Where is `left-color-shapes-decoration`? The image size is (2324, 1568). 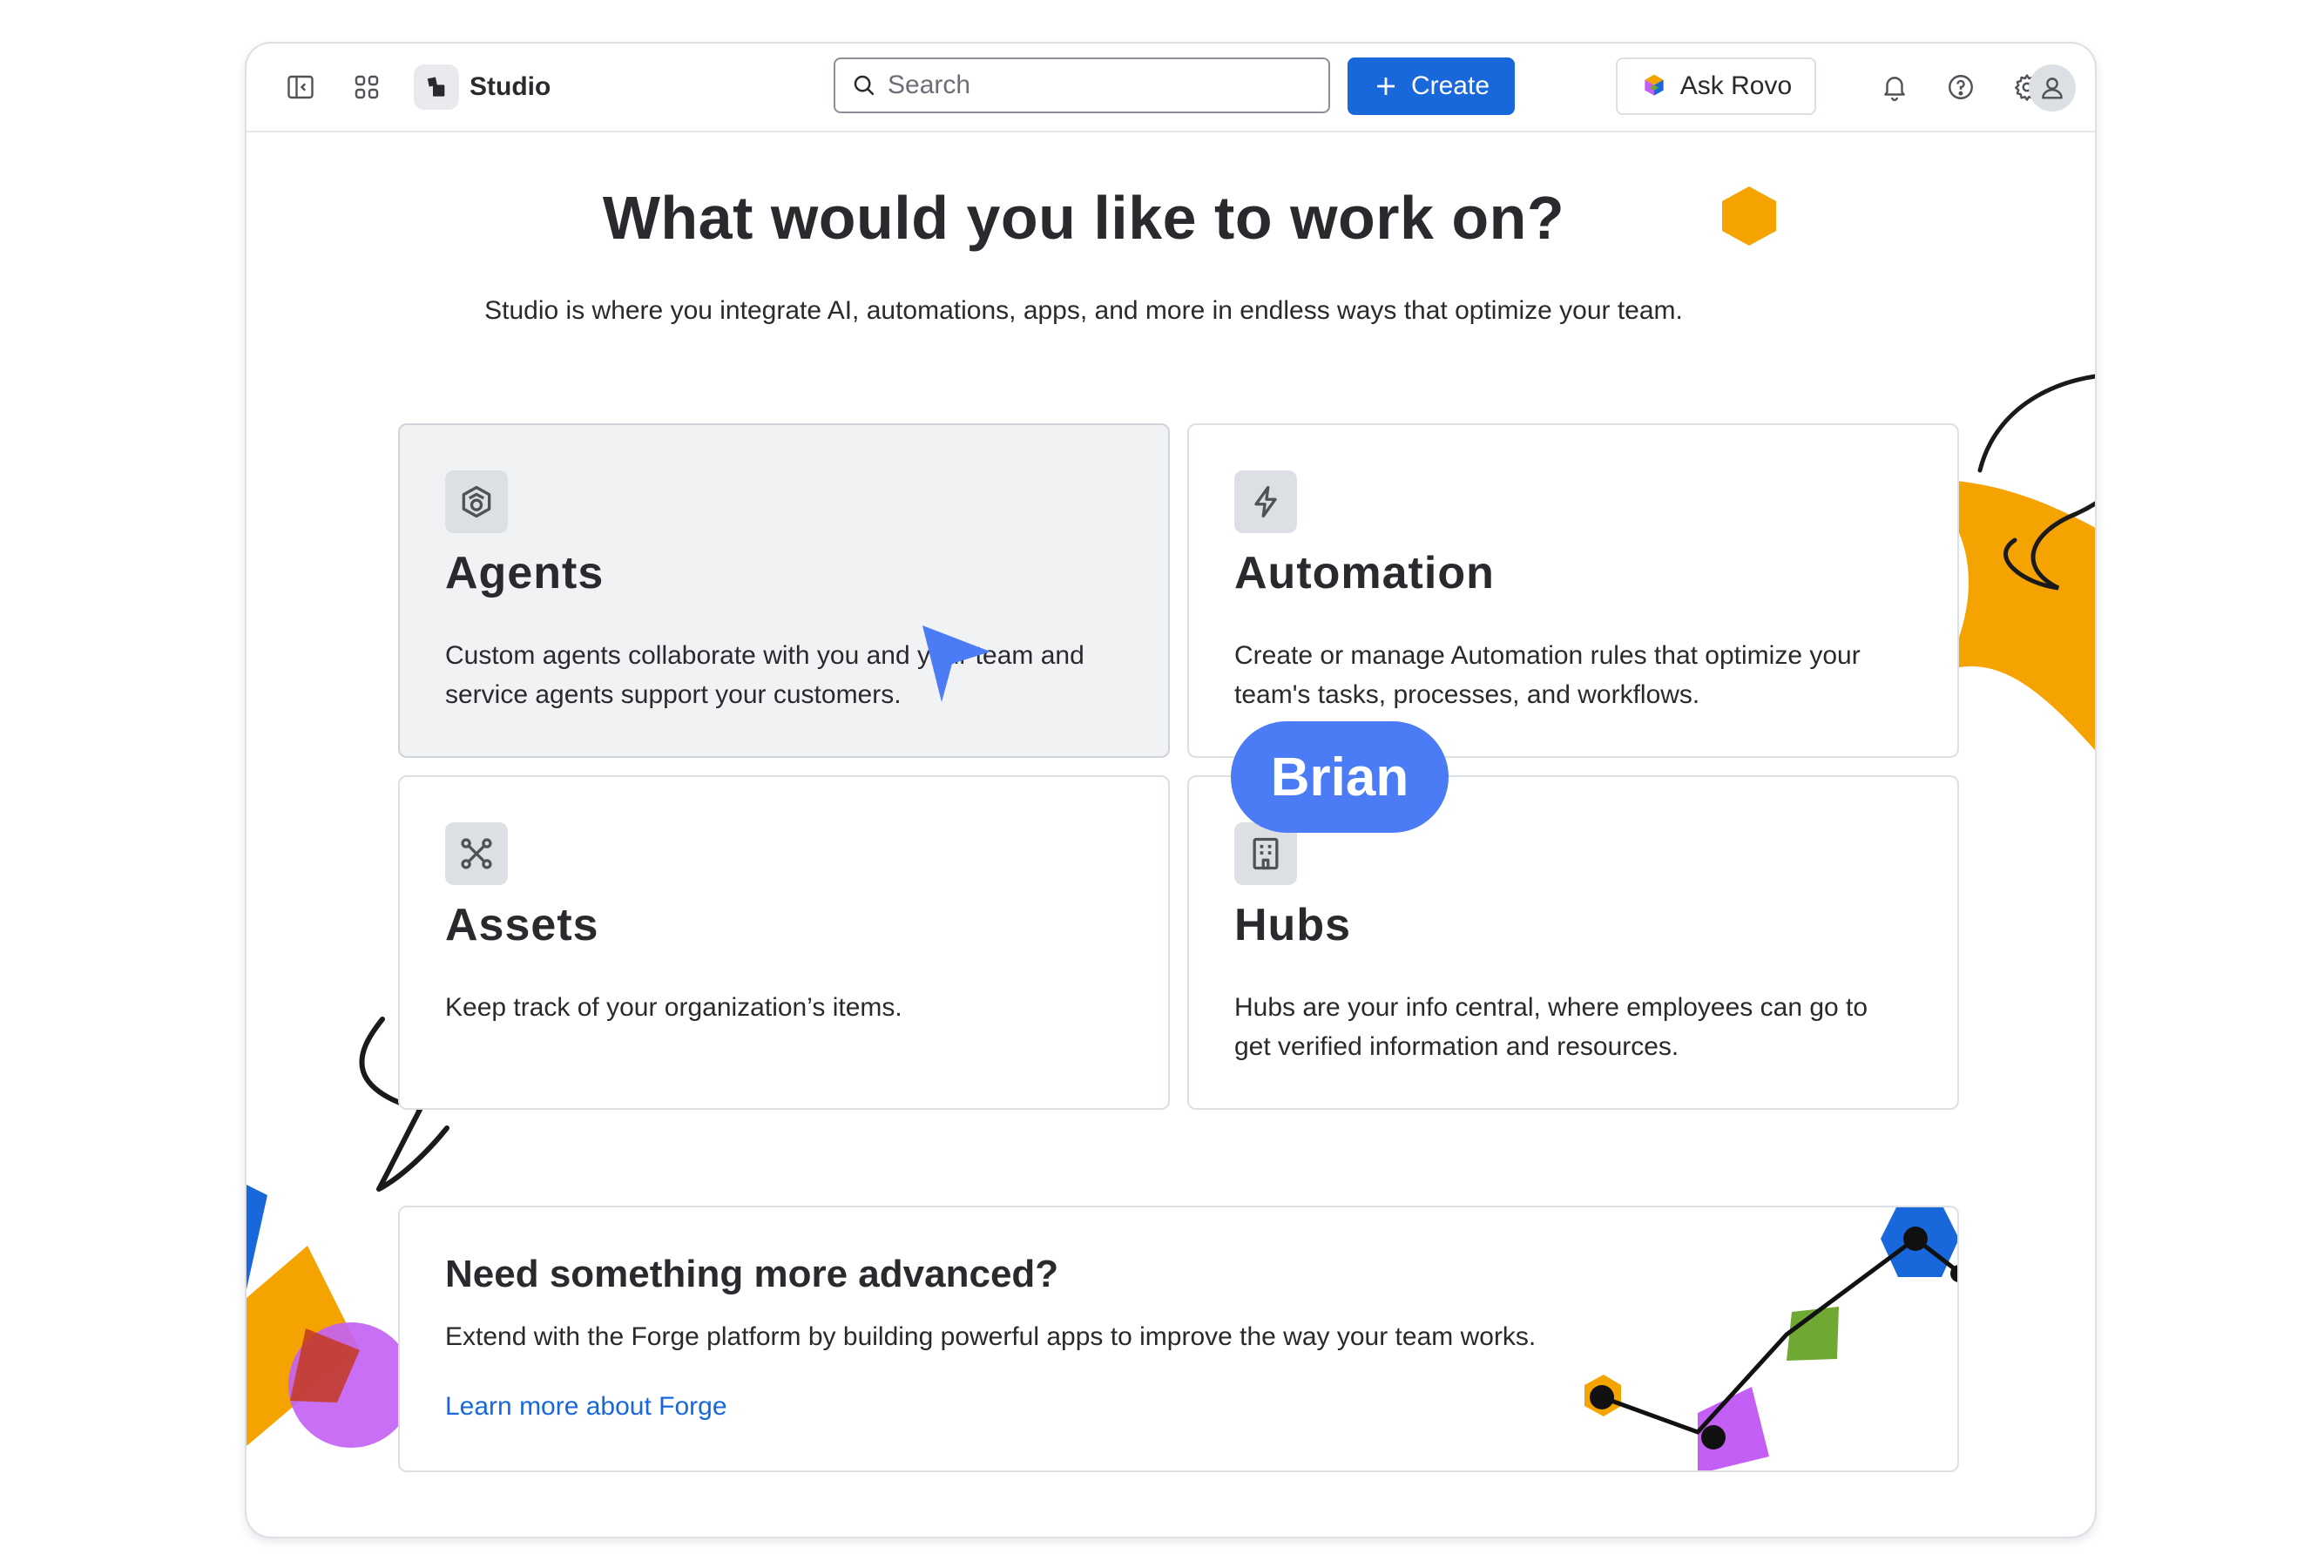 left-color-shapes-decoration is located at coordinates (330, 1316).